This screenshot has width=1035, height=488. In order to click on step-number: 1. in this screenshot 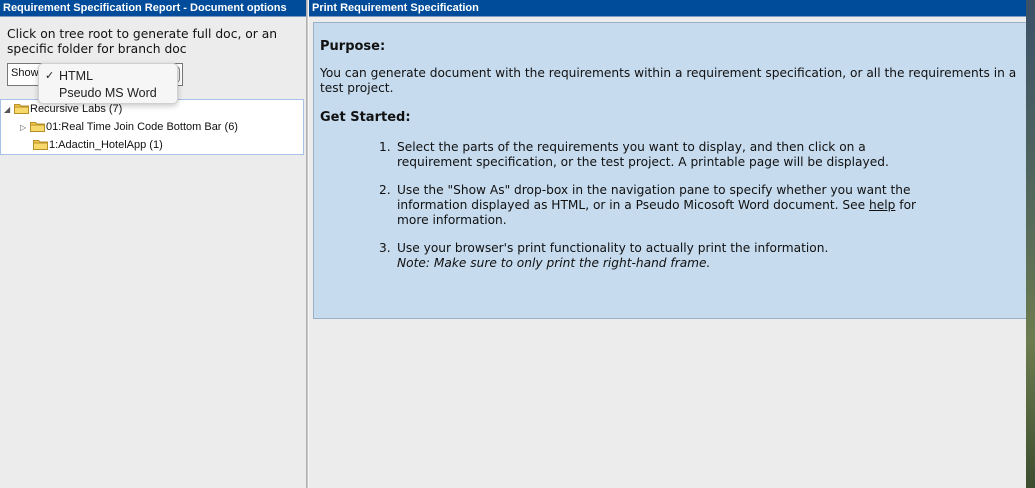, I will do `click(385, 147)`.